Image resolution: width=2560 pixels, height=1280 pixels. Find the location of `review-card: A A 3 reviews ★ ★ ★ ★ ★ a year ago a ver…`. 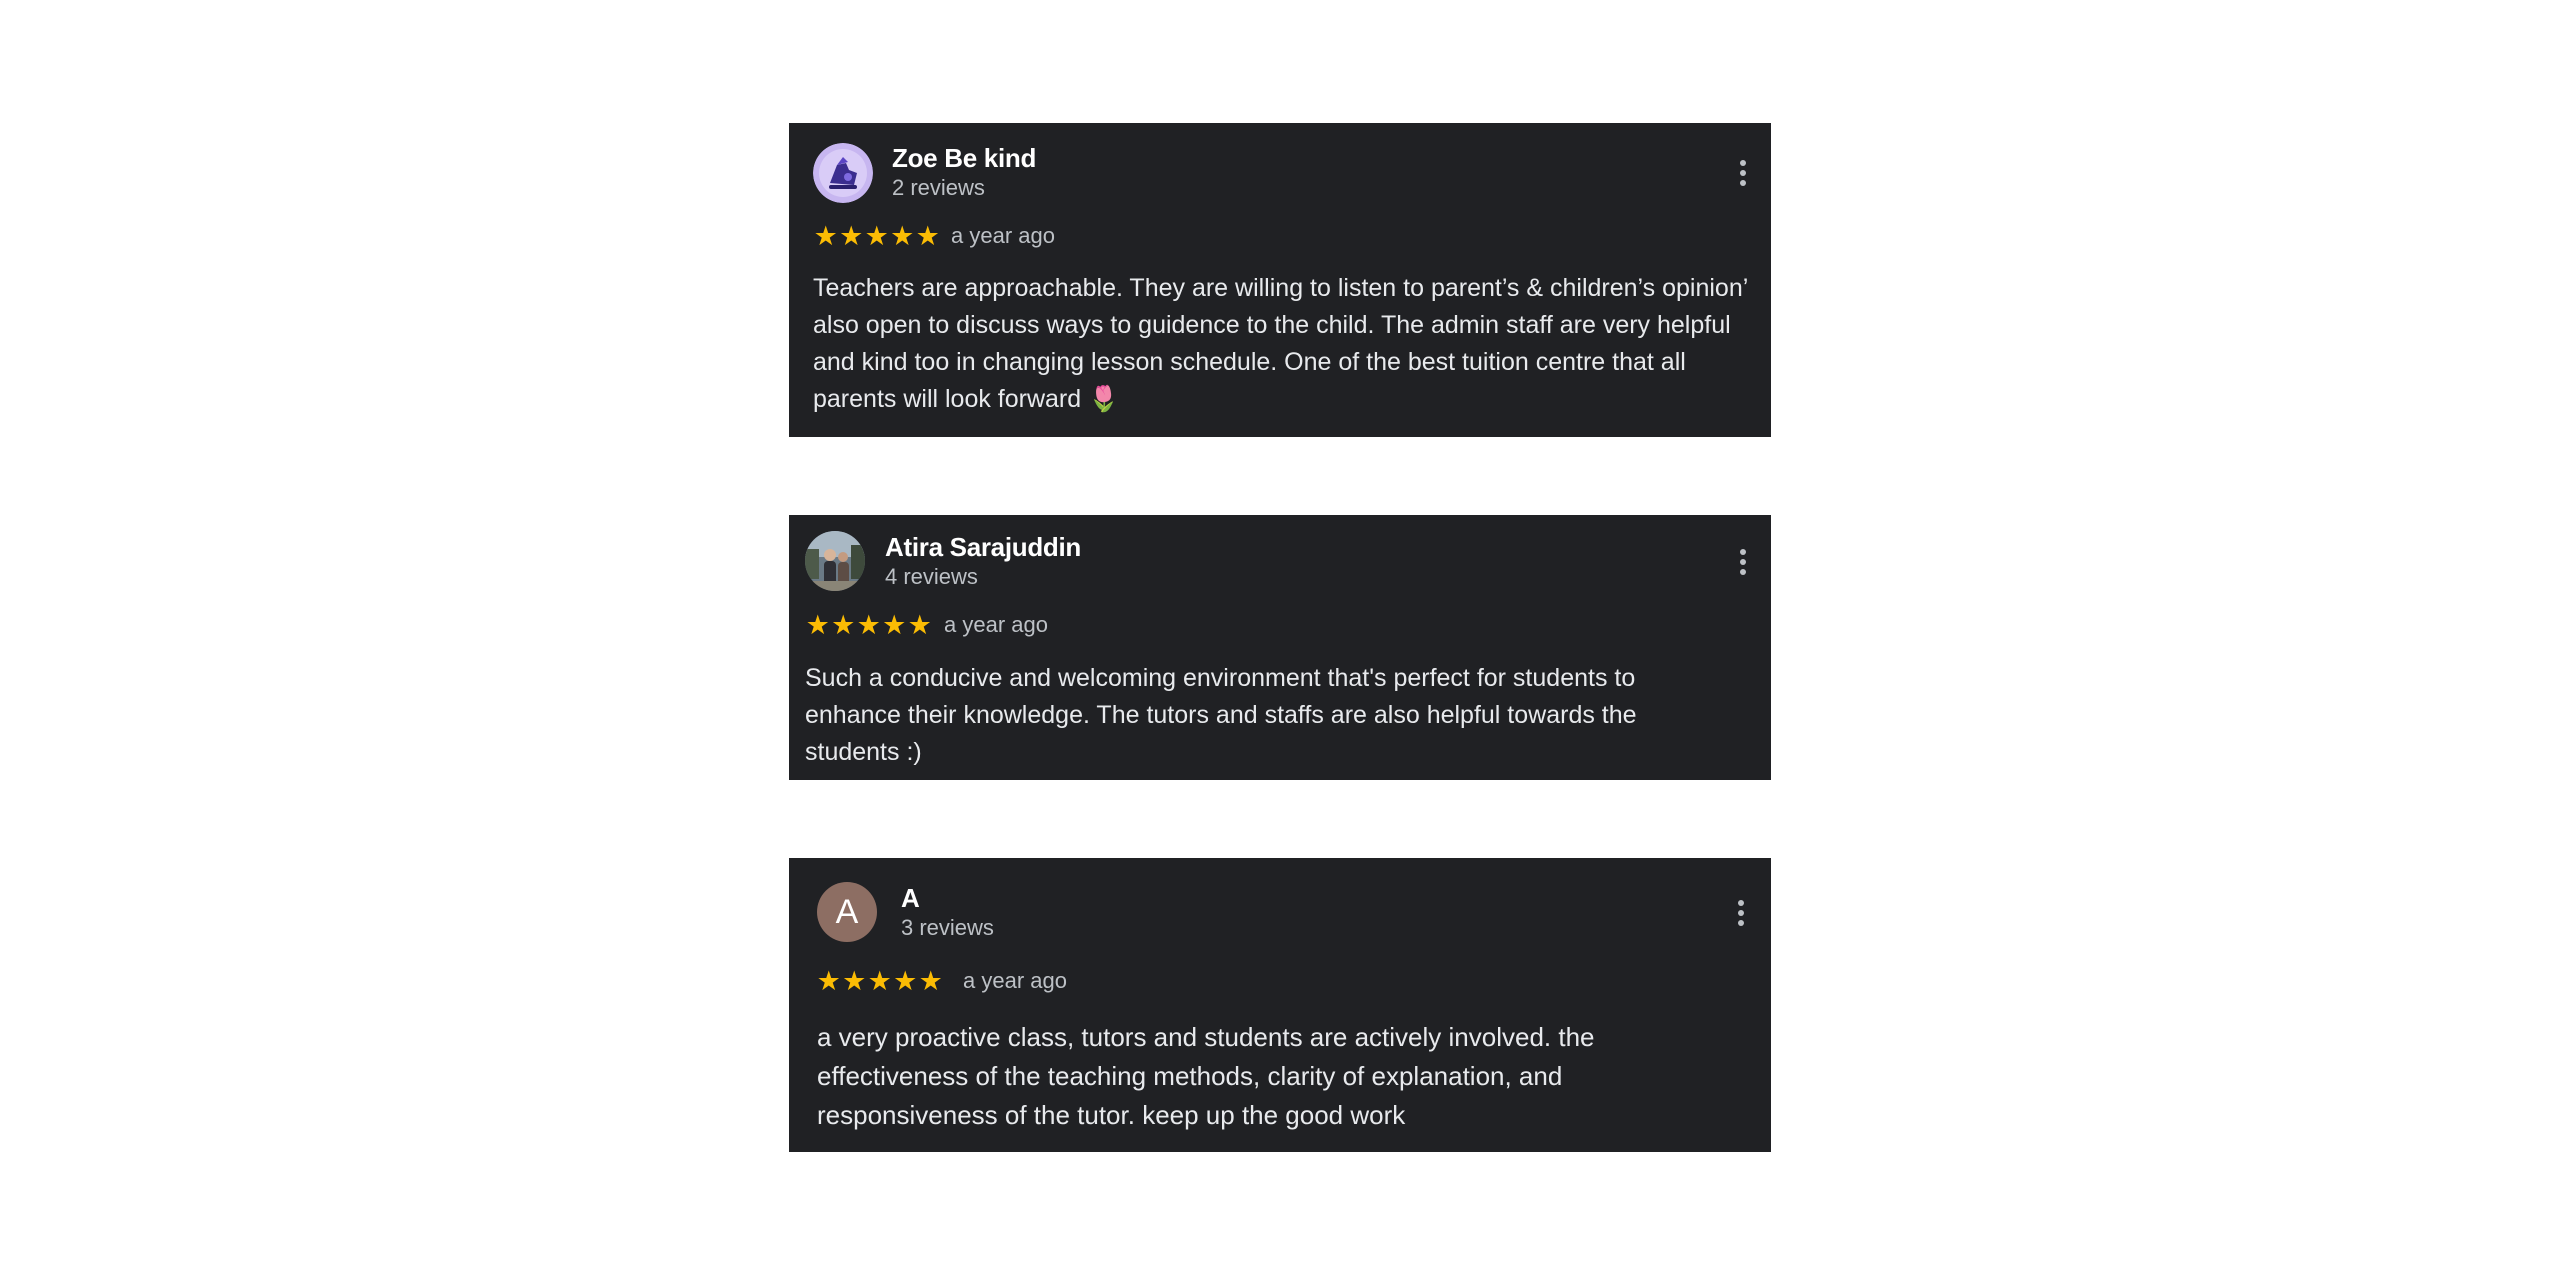

review-card: A A 3 reviews ★ ★ ★ ★ ★ a year ago a ver… is located at coordinates (1280, 1005).